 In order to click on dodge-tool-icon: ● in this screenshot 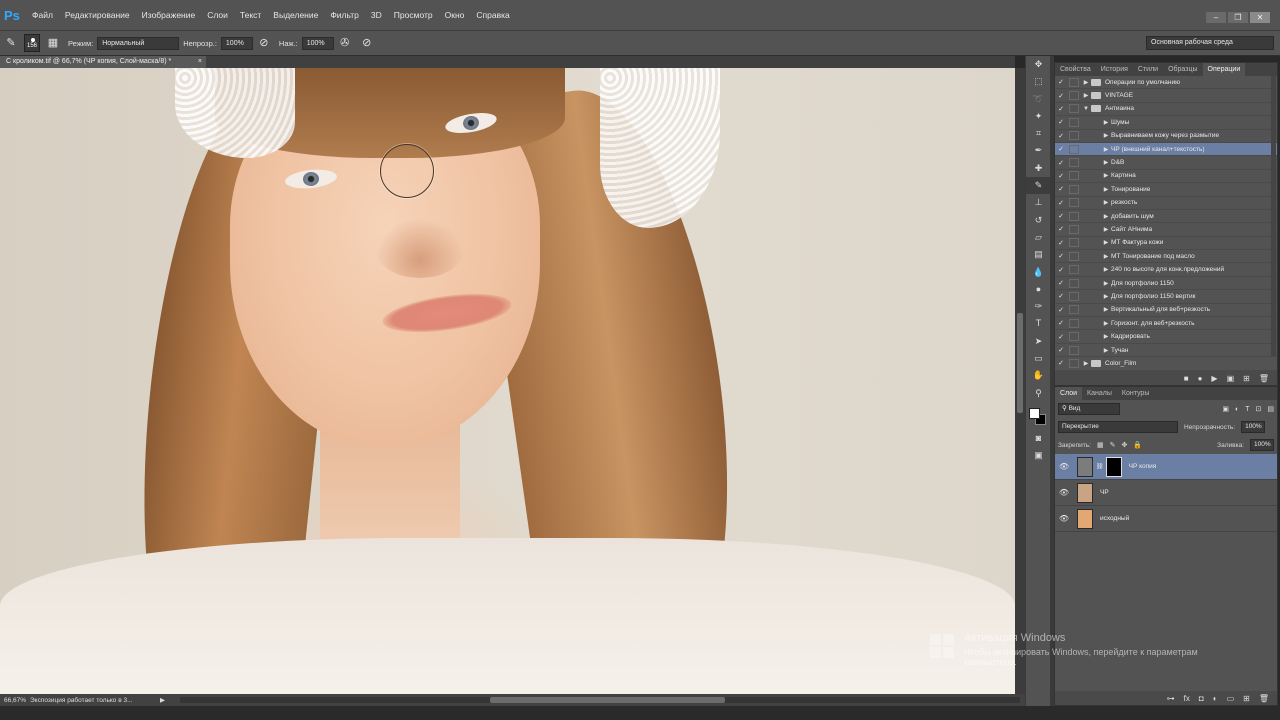, I will do `click(1038, 289)`.